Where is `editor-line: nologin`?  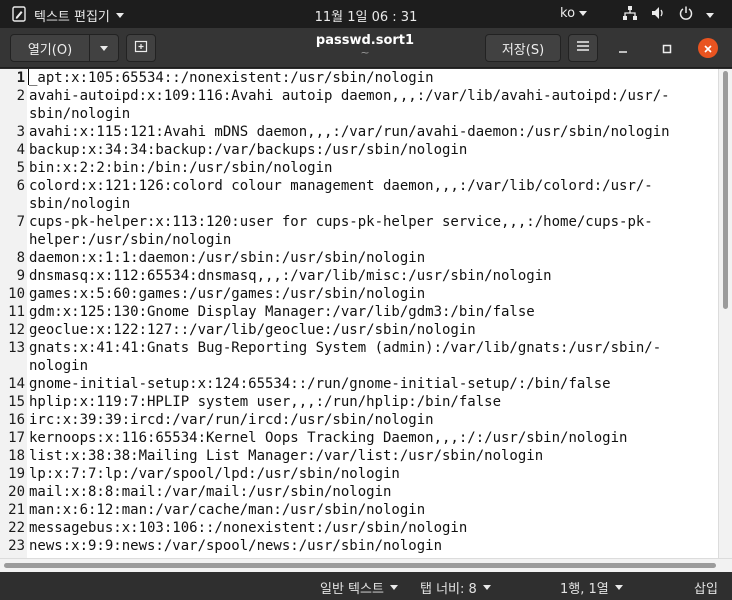
editor-line: nologin is located at coordinates (359, 366).